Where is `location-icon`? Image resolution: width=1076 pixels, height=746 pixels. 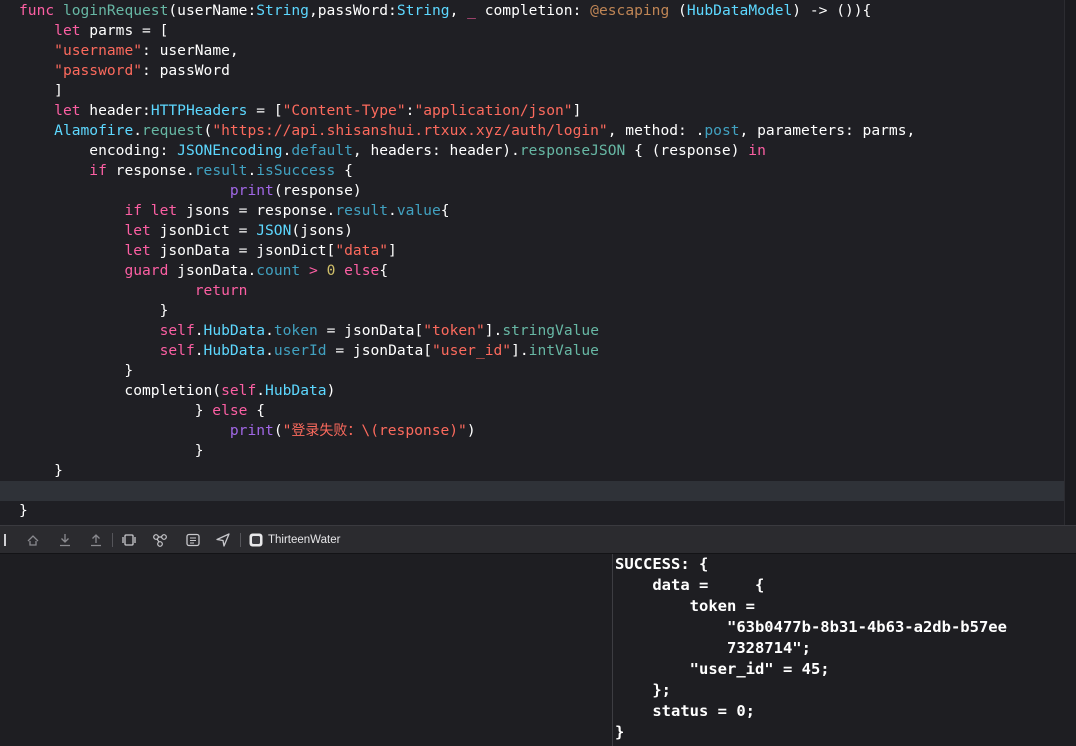 location-icon is located at coordinates (223, 540).